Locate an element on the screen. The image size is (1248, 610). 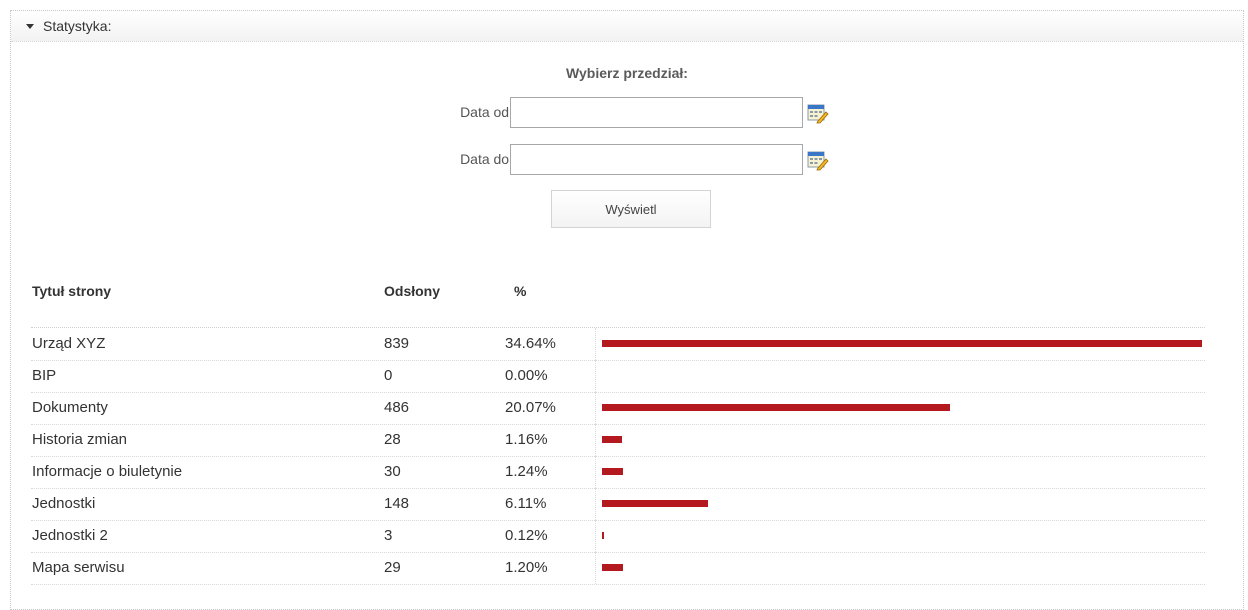
views-cell: 28 is located at coordinates (392, 439).